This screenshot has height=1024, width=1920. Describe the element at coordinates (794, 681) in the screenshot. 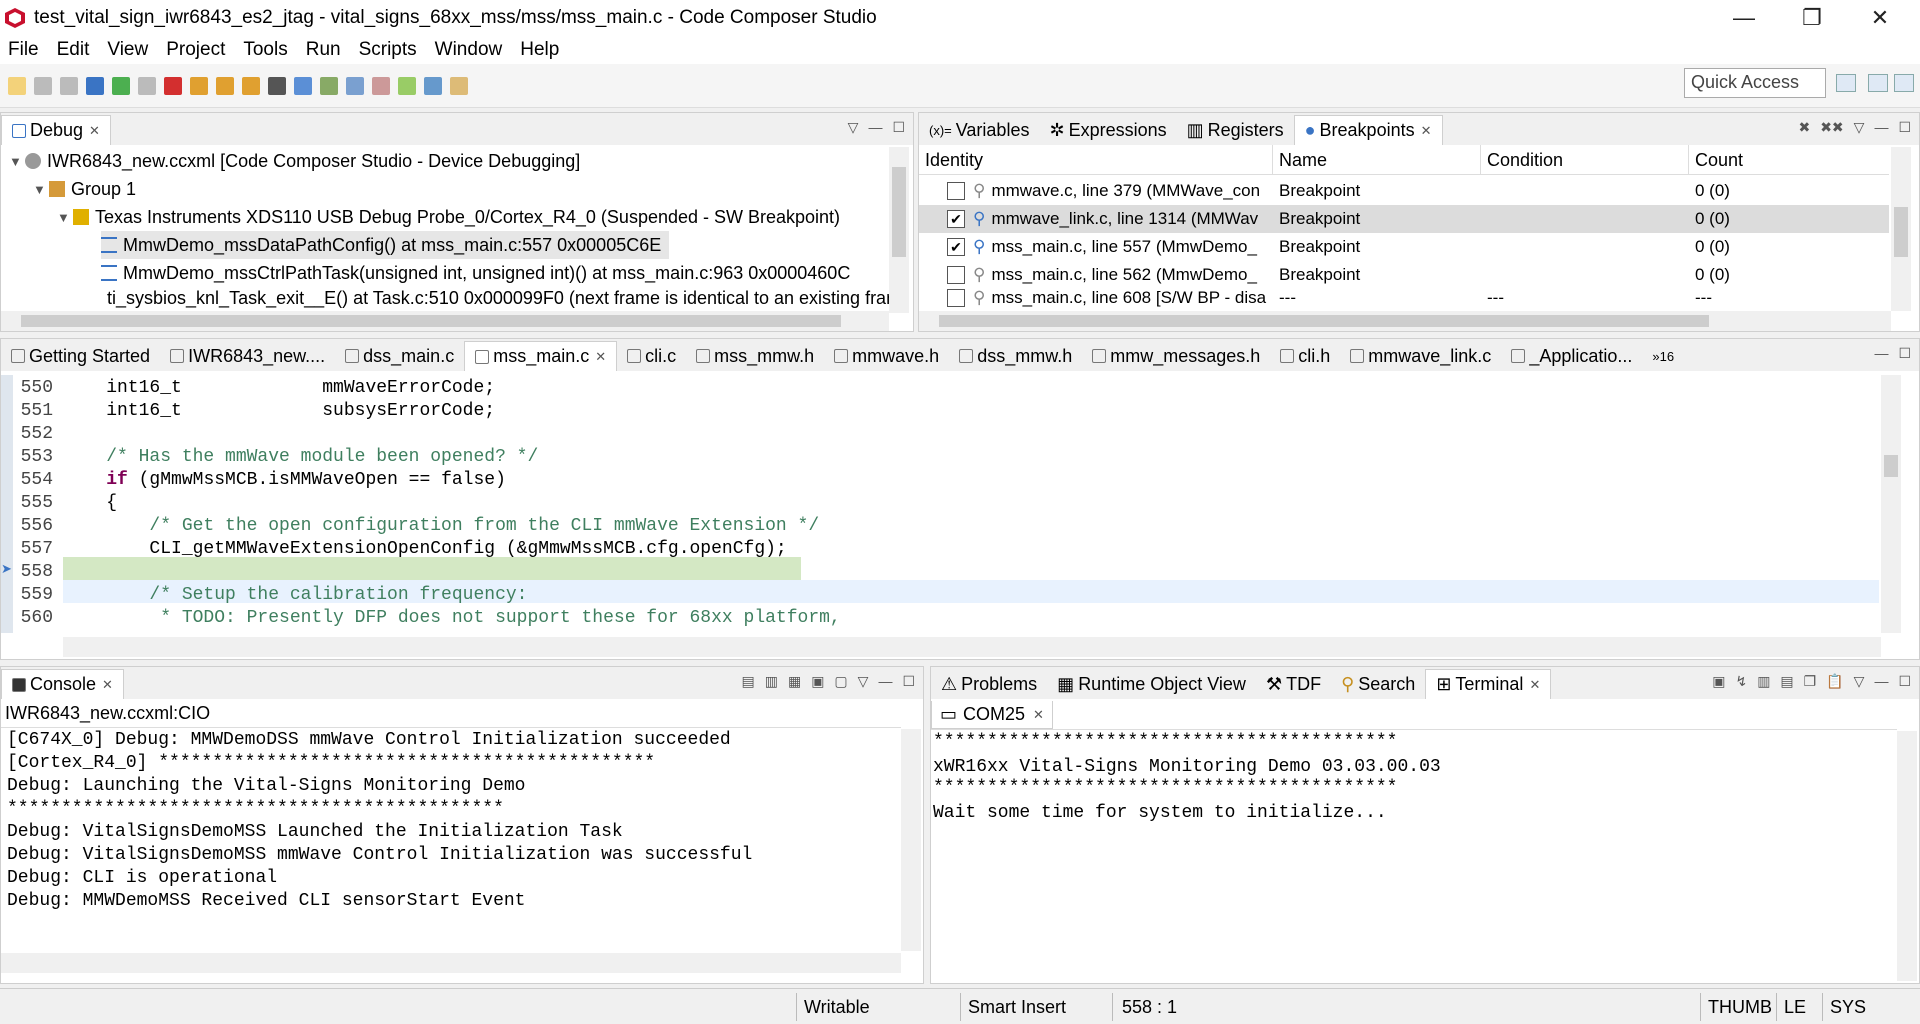

I see `pin-console-icon: ▦` at that location.